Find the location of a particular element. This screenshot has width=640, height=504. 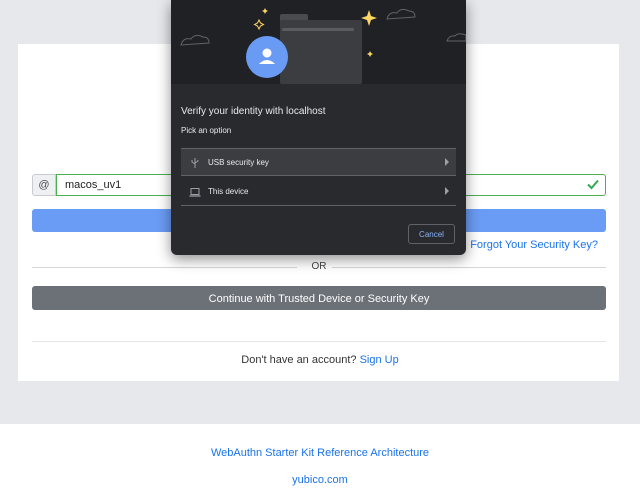

signup-row: Don't have an account? Sign Up is located at coordinates (320, 360).